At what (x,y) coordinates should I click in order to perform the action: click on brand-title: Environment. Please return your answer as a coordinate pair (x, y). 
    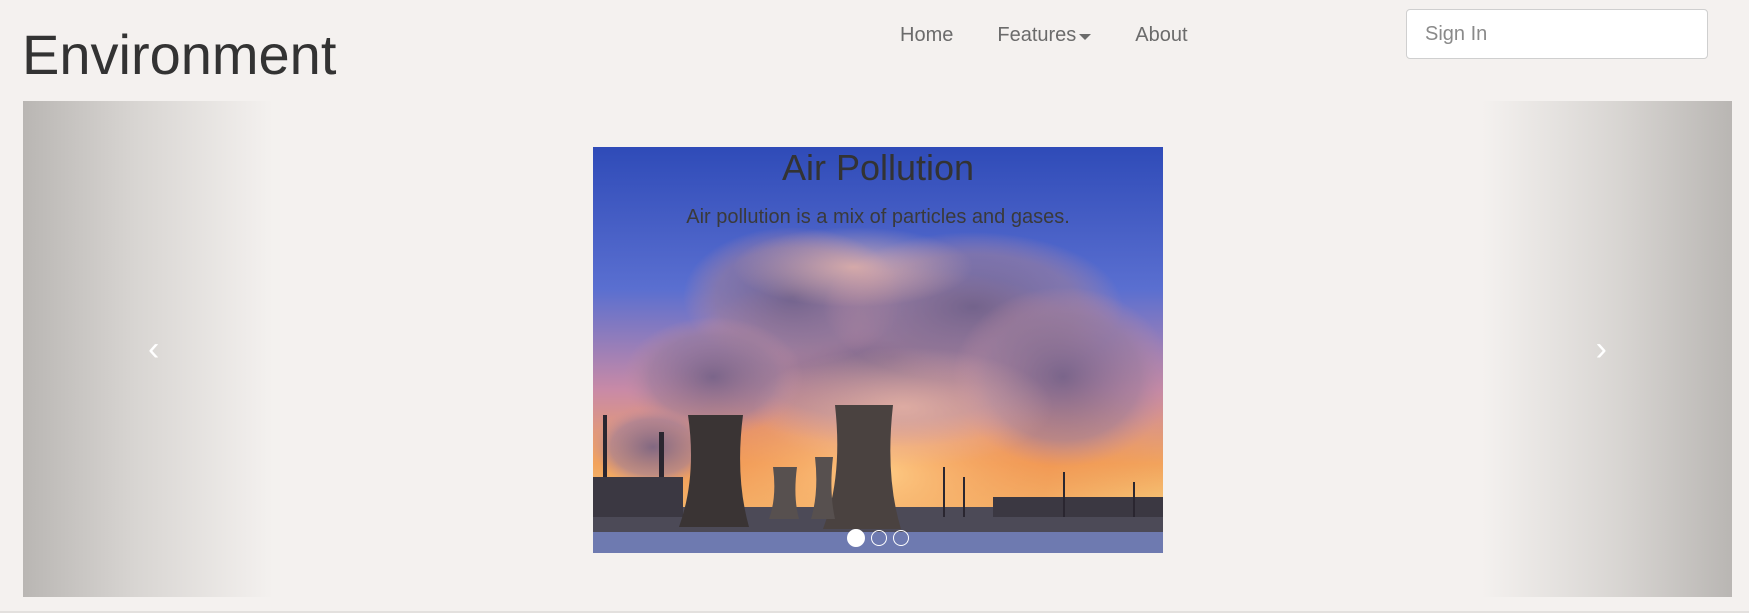
    Looking at the image, I should click on (179, 55).